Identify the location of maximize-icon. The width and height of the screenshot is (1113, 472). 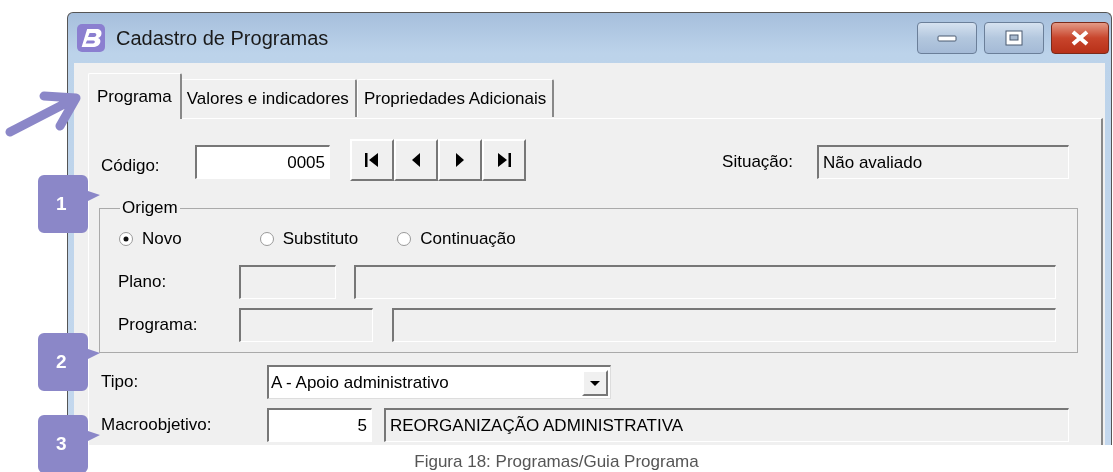
(1014, 38).